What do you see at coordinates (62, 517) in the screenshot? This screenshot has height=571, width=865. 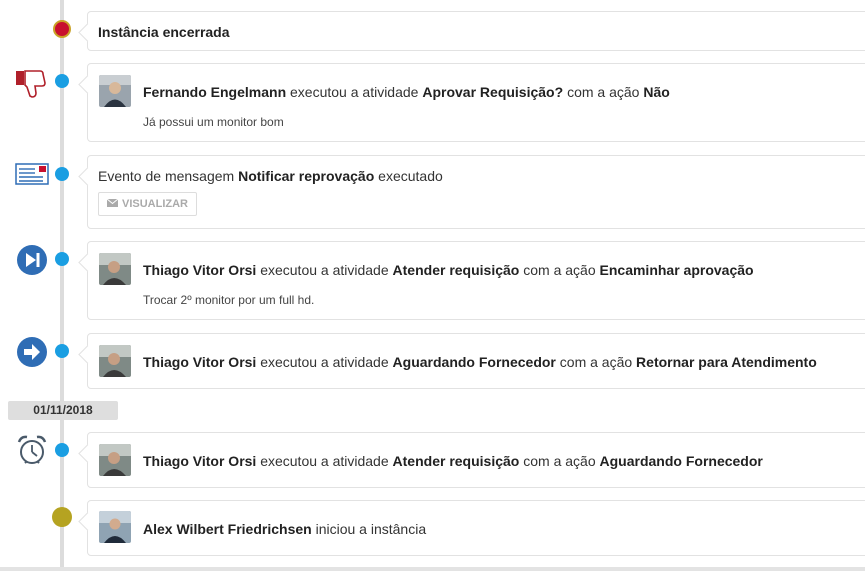 I see `start-event-dot` at bounding box center [62, 517].